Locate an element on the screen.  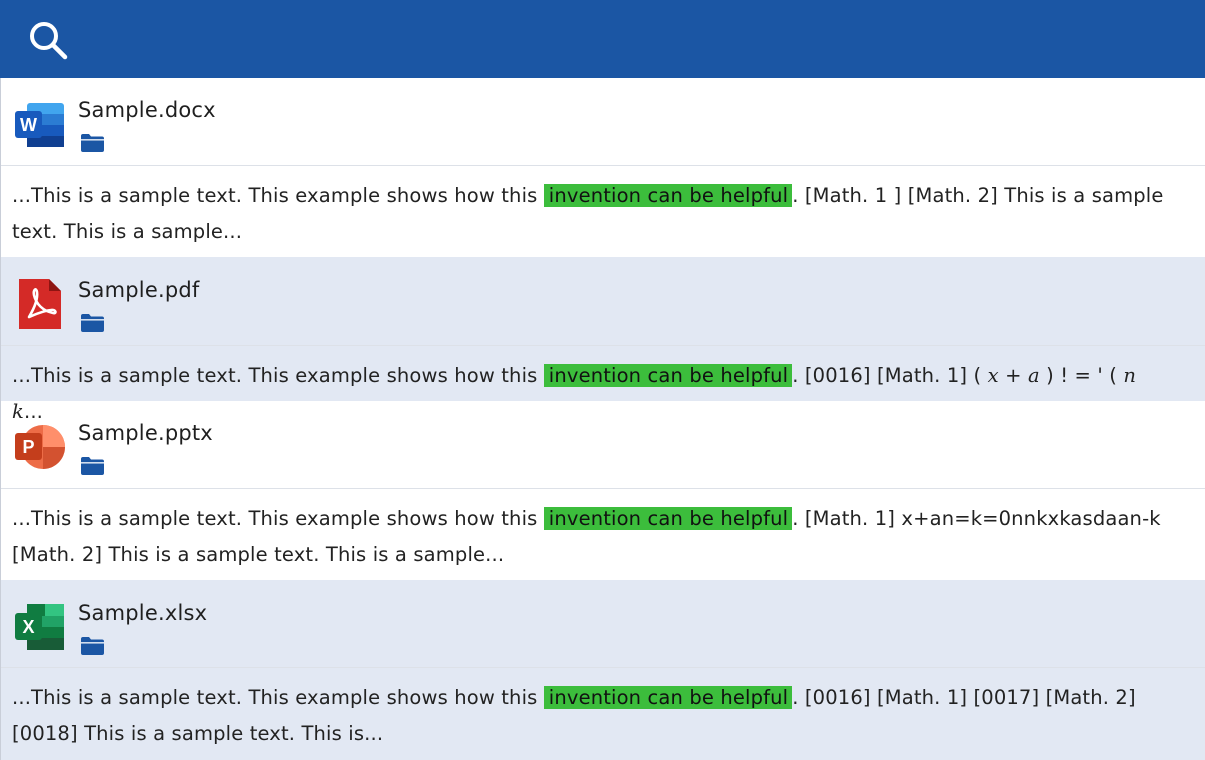
file-name: Sample.pdf is located at coordinates (138, 290).